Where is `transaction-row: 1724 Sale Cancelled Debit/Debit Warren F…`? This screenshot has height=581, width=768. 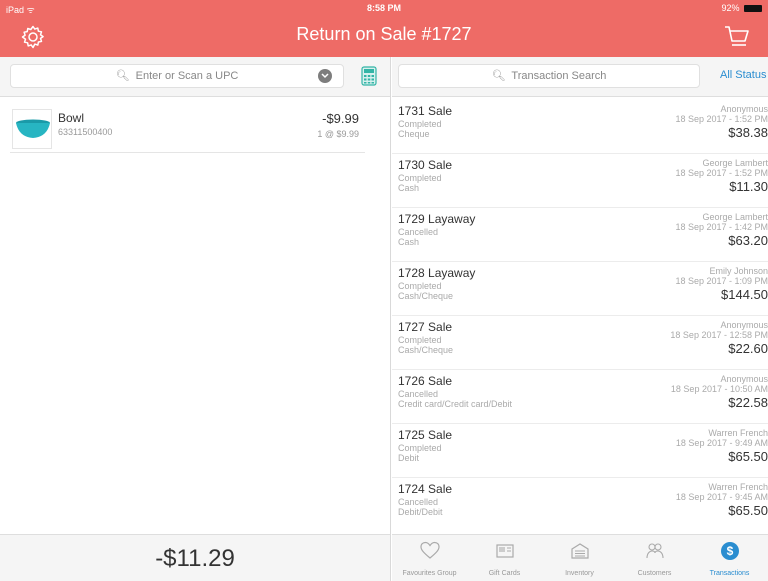
transaction-row: 1724 Sale Cancelled Debit/Debit Warren F… is located at coordinates (580, 504).